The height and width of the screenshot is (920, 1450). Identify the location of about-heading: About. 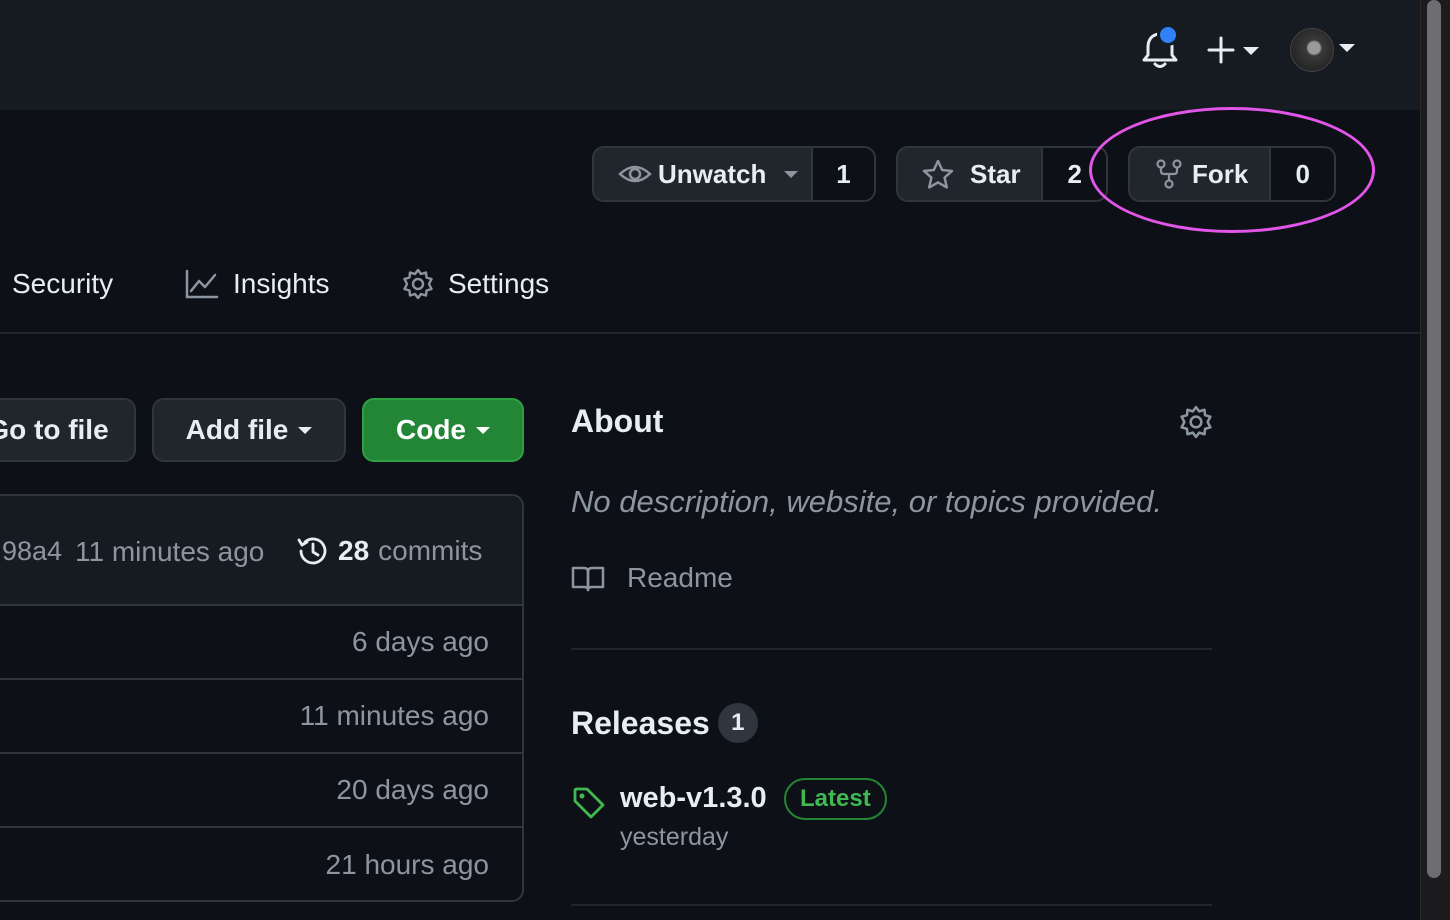
(617, 421).